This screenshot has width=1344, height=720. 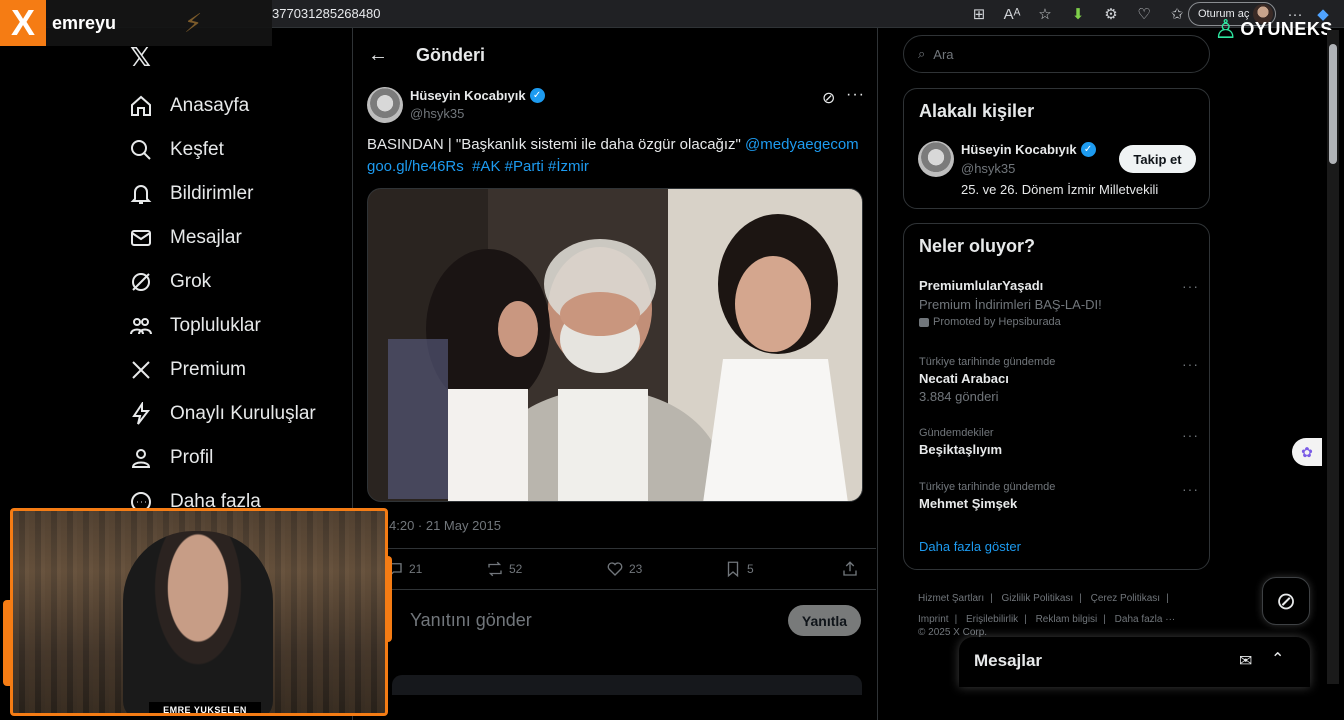 I want to click on performance-icon: ♡, so click(x=1144, y=14).